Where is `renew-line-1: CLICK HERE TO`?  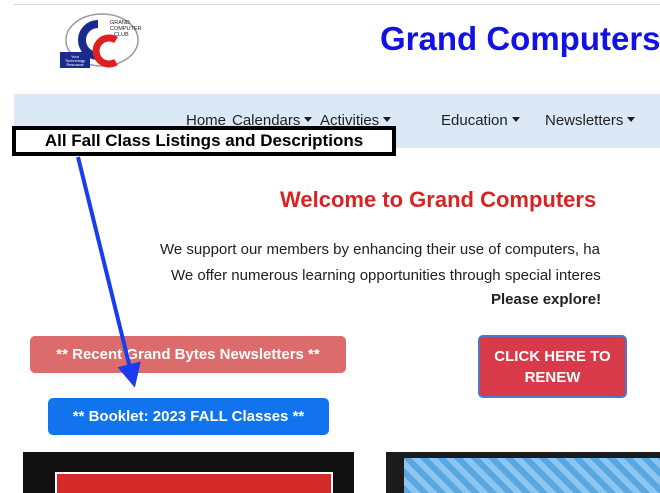
renew-line-1: CLICK HERE TO is located at coordinates (552, 356).